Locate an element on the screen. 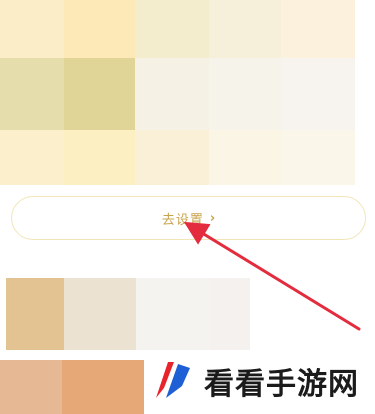 This screenshot has height=414, width=375. site-watermark: 看看手游网 is located at coordinates (253, 381).